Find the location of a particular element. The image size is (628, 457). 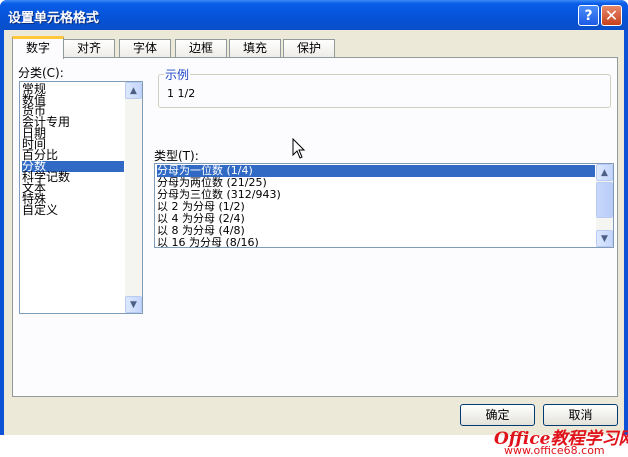

window-title: 设置单元格格式 is located at coordinates (54, 18).